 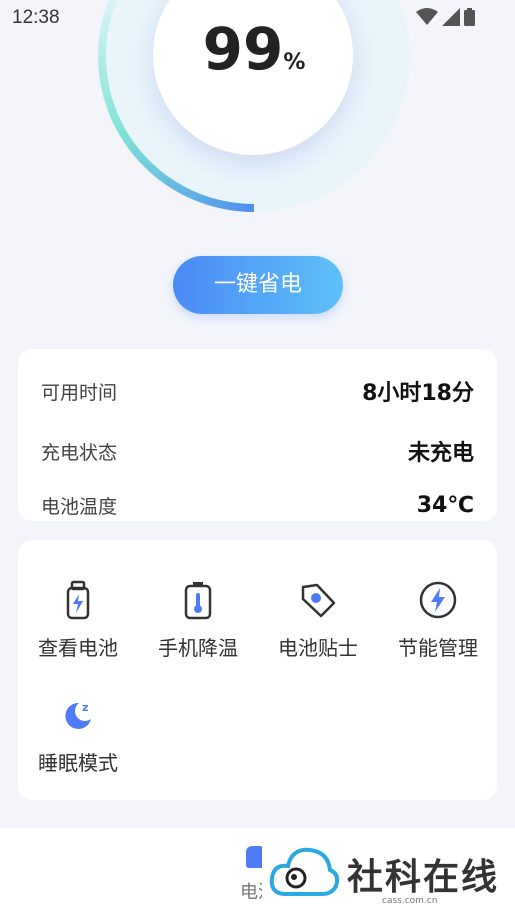 I want to click on watermark-url: cass.com.cn, so click(x=410, y=901).